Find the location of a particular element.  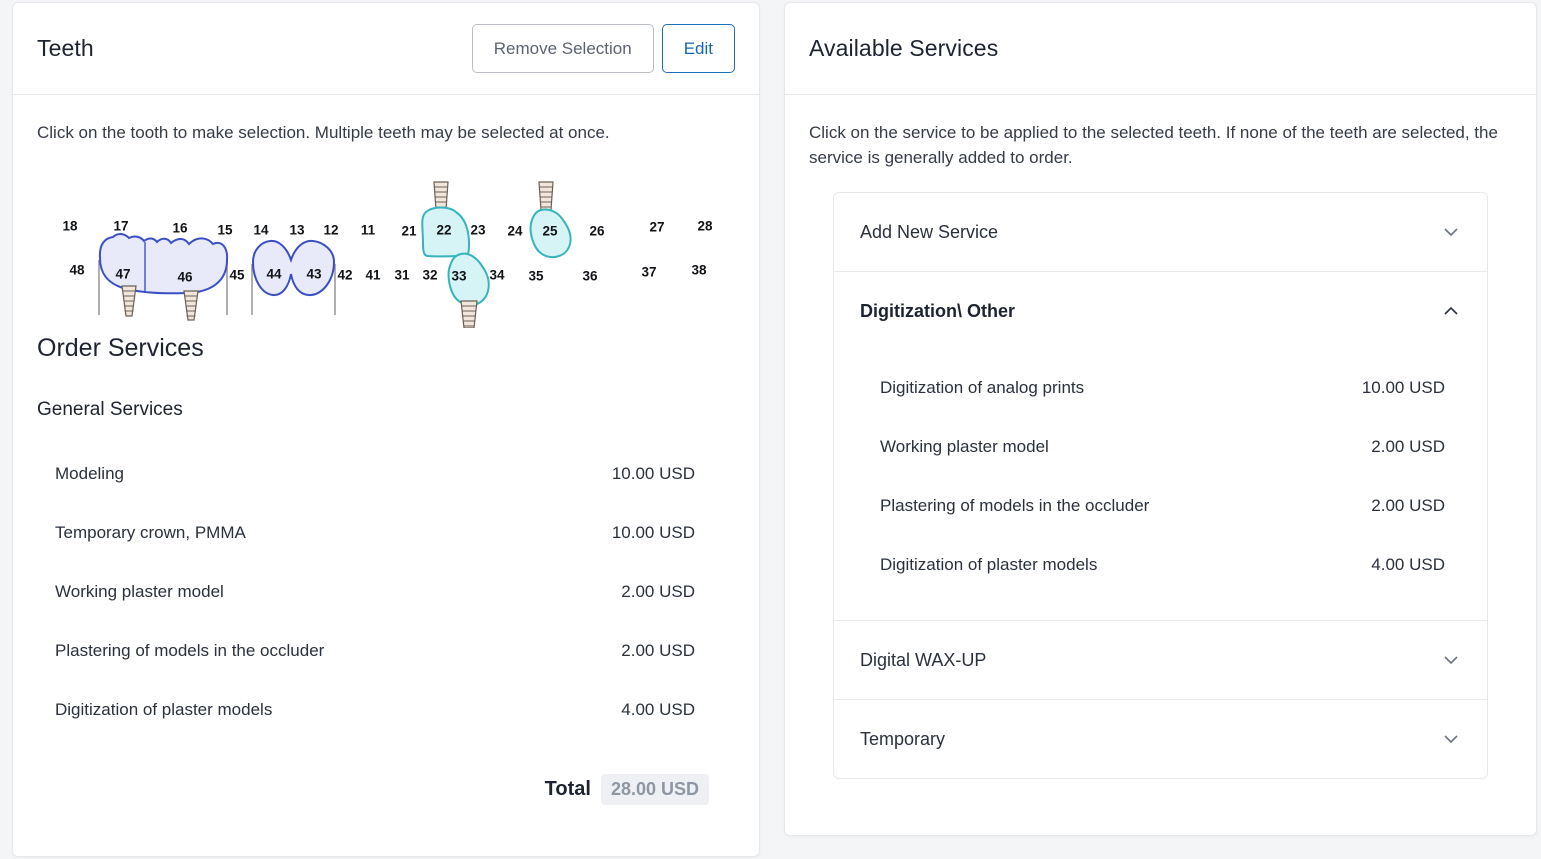

tooth-number-46: 46 is located at coordinates (184, 276).